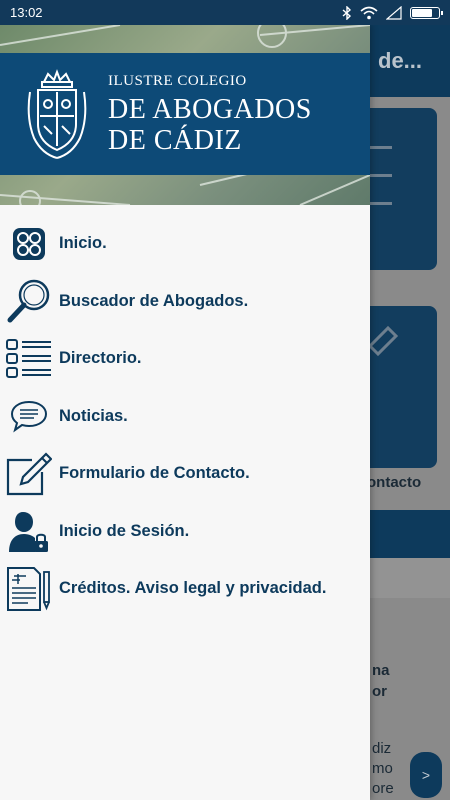 The height and width of the screenshot is (800, 450). What do you see at coordinates (26, 12) in the screenshot?
I see `status-time: 13:02` at bounding box center [26, 12].